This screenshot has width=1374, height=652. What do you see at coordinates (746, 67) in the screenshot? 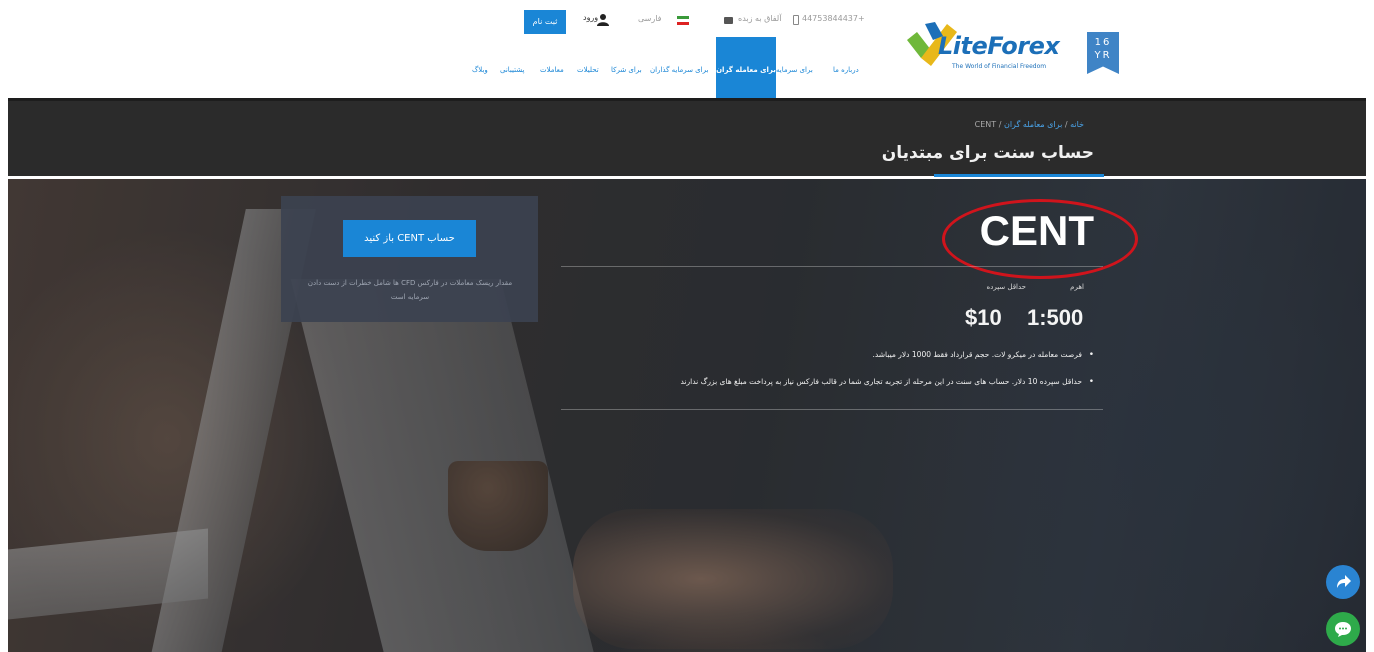
I see `nav-item-traders: برای معامله گران` at bounding box center [746, 67].